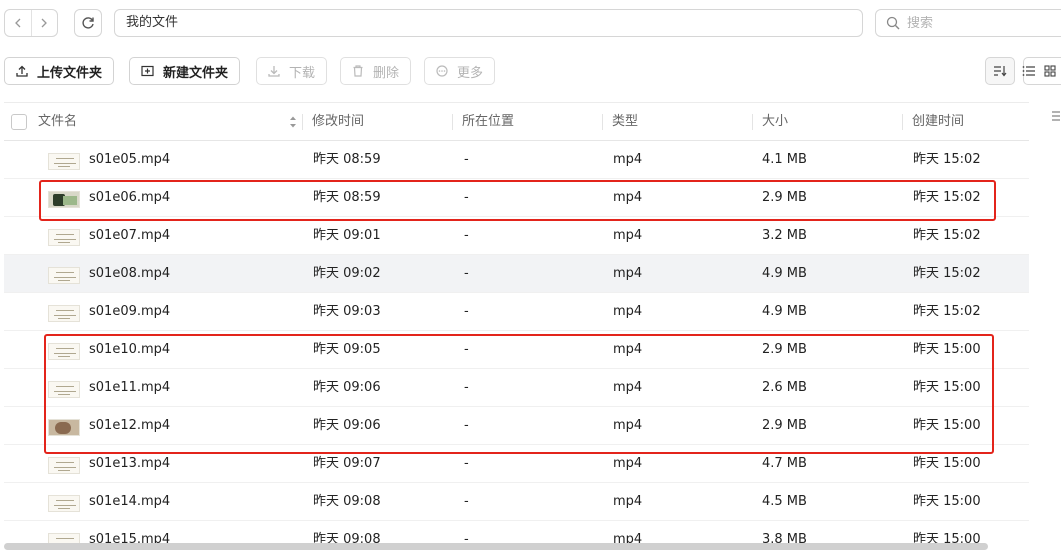 The image size is (1061, 552). What do you see at coordinates (129, 426) in the screenshot?
I see `file-name: s01e12.mp4` at bounding box center [129, 426].